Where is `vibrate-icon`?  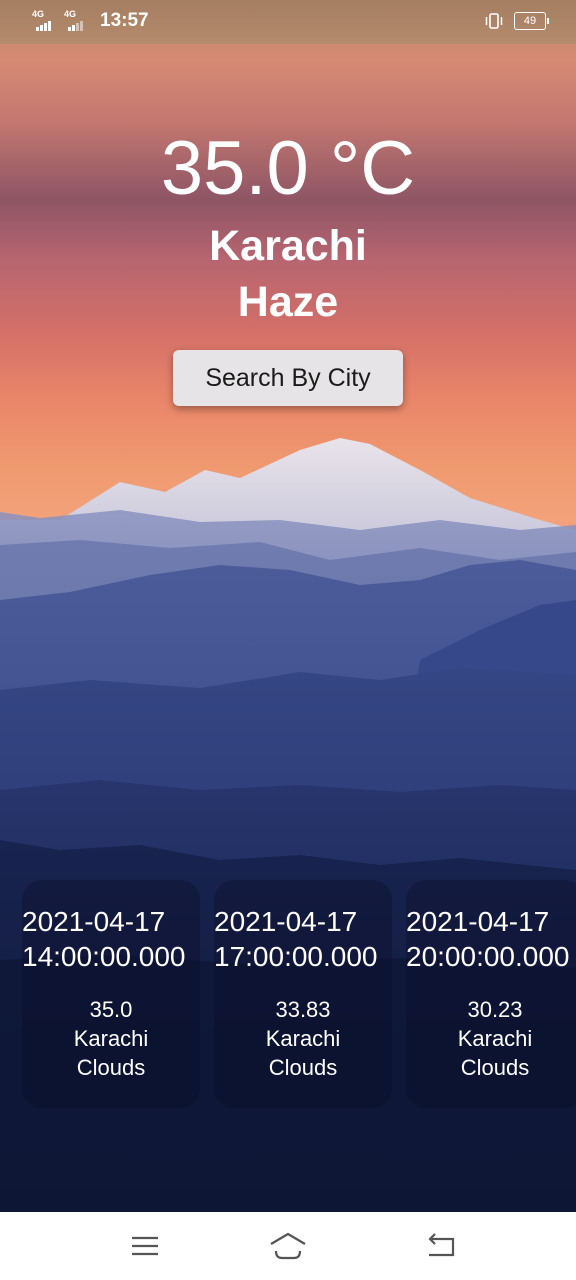
vibrate-icon is located at coordinates (494, 21).